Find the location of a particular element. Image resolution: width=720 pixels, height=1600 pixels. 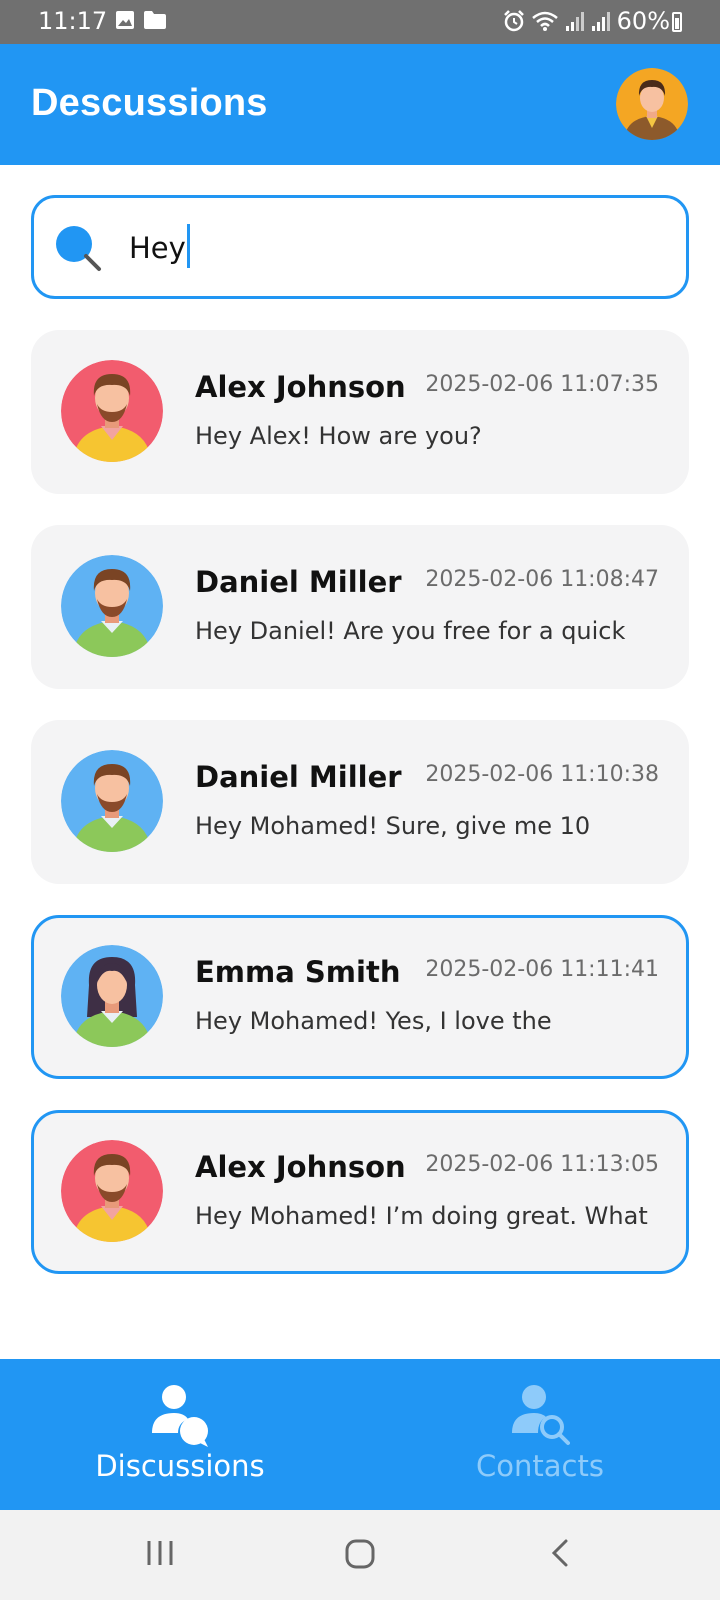

home-icon is located at coordinates (360, 1554).